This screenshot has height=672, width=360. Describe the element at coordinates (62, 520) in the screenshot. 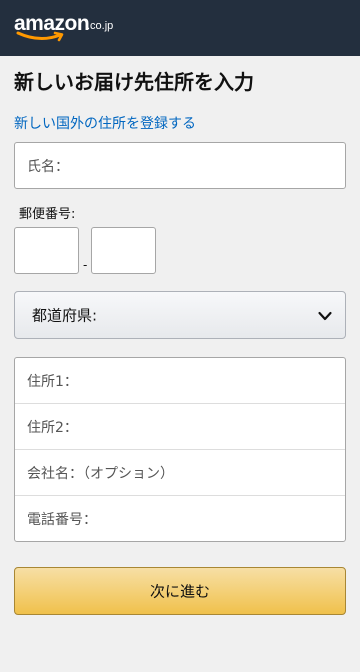

I see `phone-number-placeholder: 電話番号：` at that location.